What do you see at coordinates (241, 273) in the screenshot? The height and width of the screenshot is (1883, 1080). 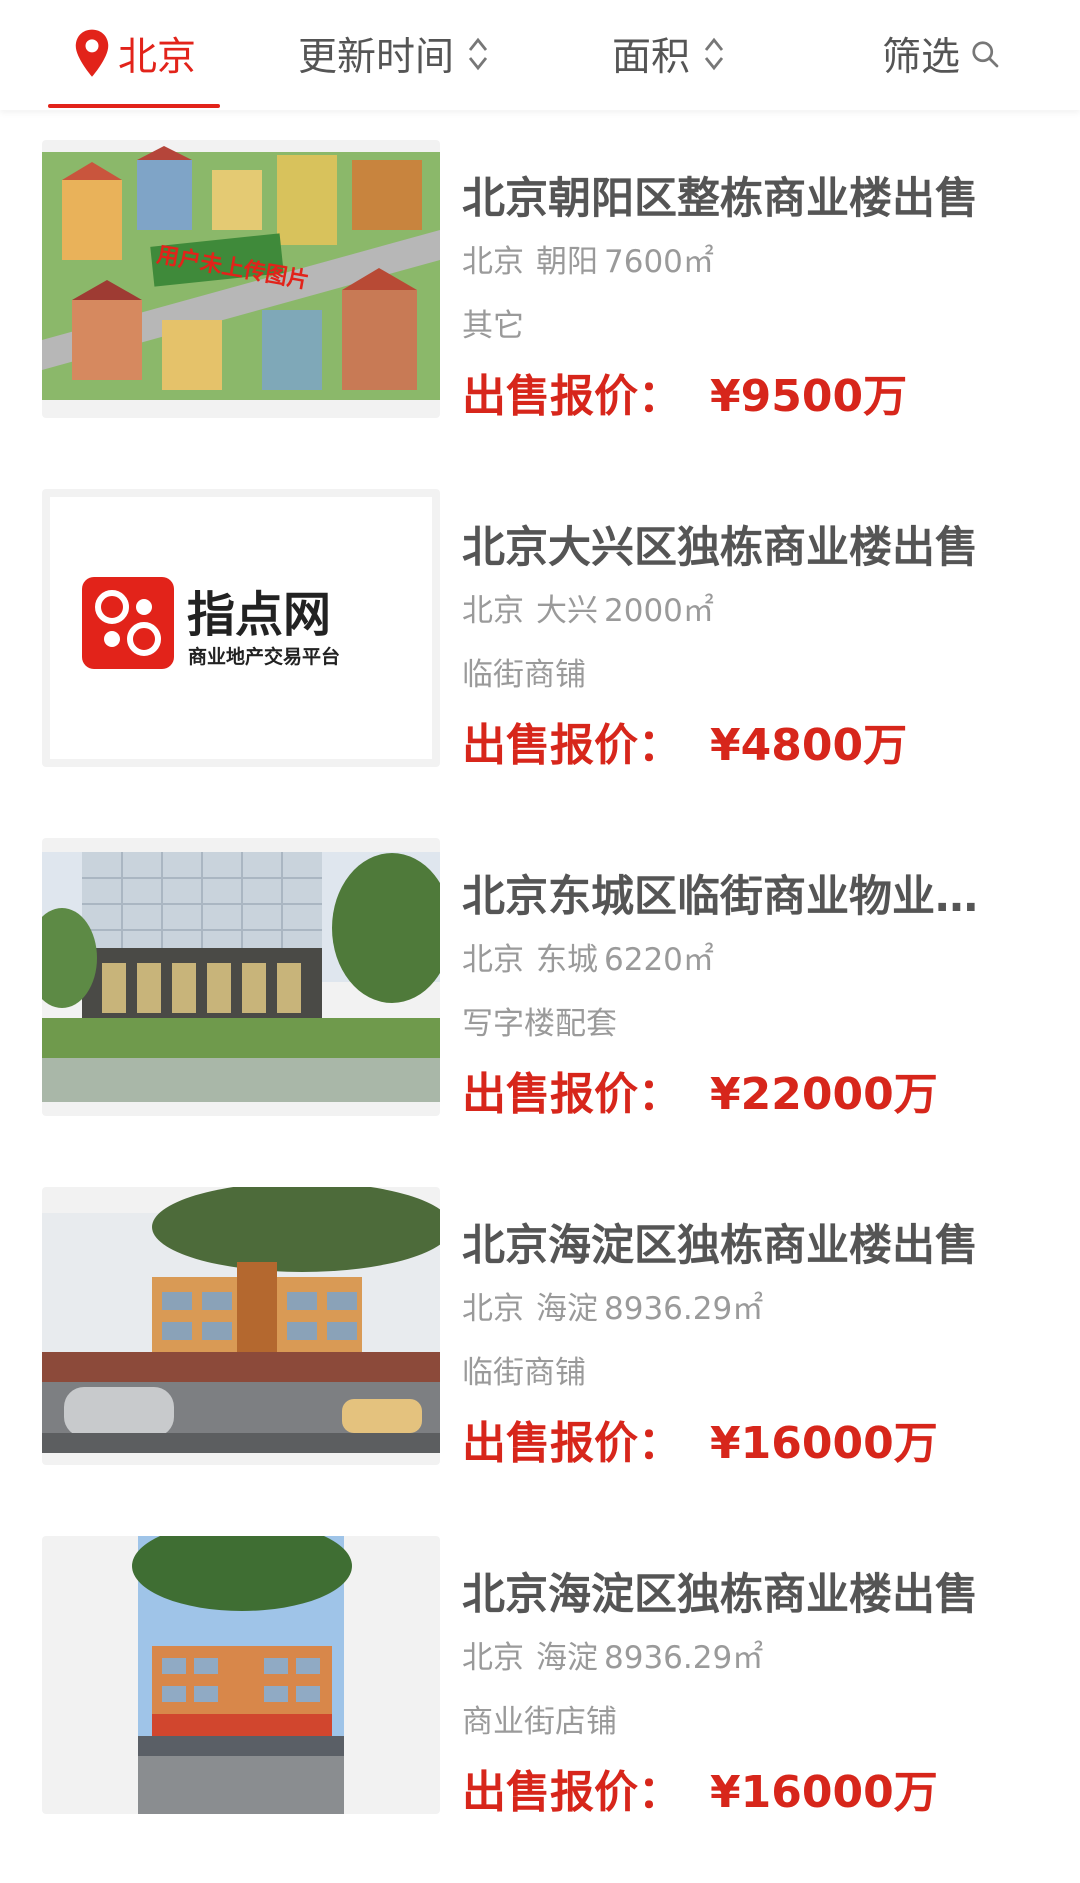 I see `placeholder-city-illustration: 用户未上传图片` at bounding box center [241, 273].